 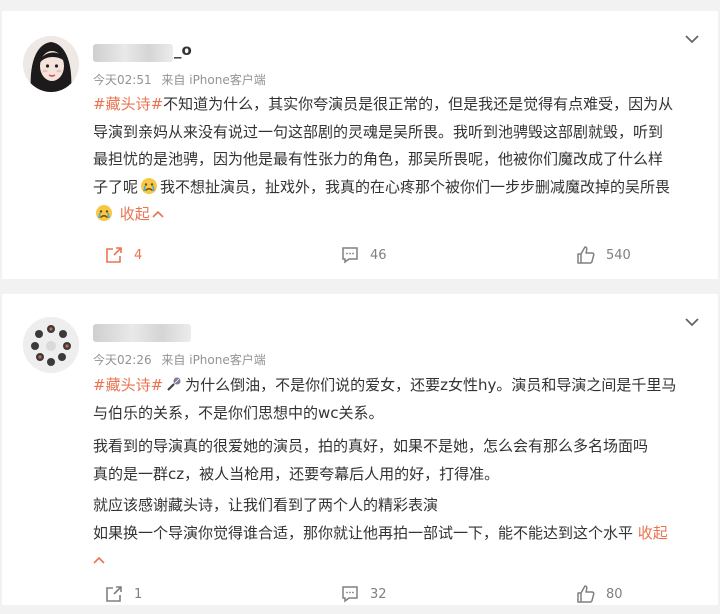 I want to click on share-count: 1, so click(x=138, y=594).